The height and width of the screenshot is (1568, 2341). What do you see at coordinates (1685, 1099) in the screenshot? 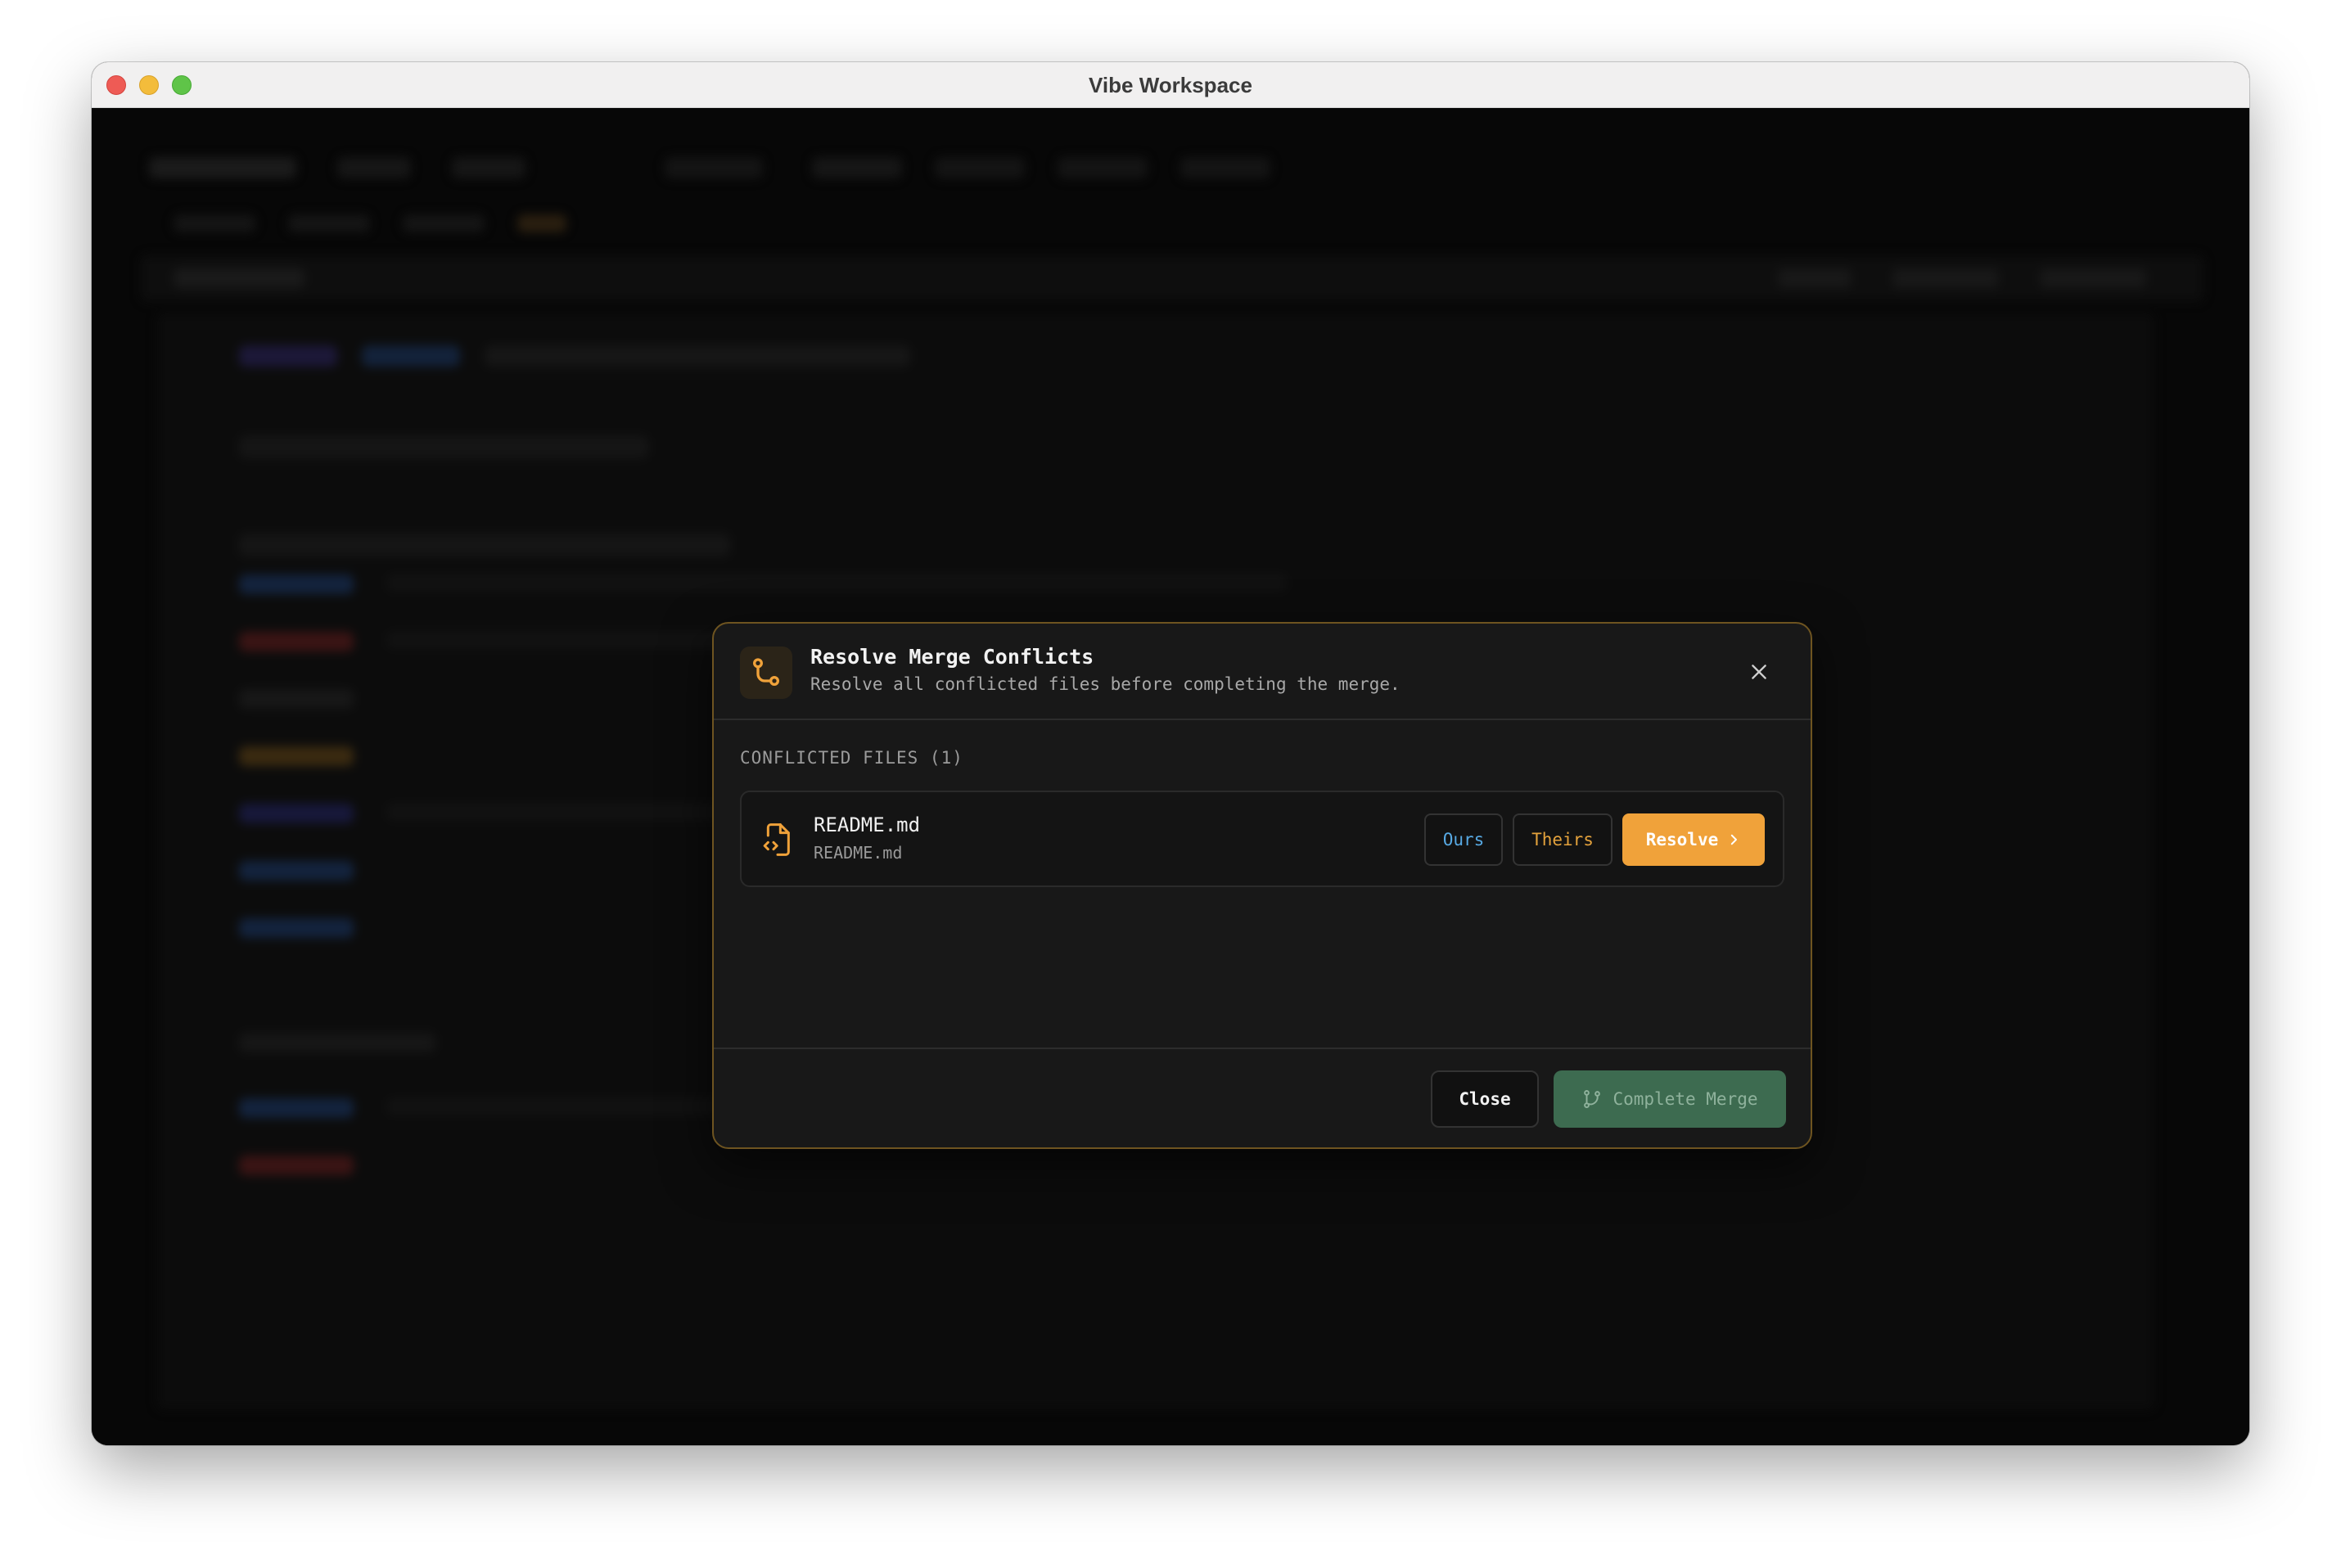
I see `complete-merge-label: Complete Merge` at bounding box center [1685, 1099].